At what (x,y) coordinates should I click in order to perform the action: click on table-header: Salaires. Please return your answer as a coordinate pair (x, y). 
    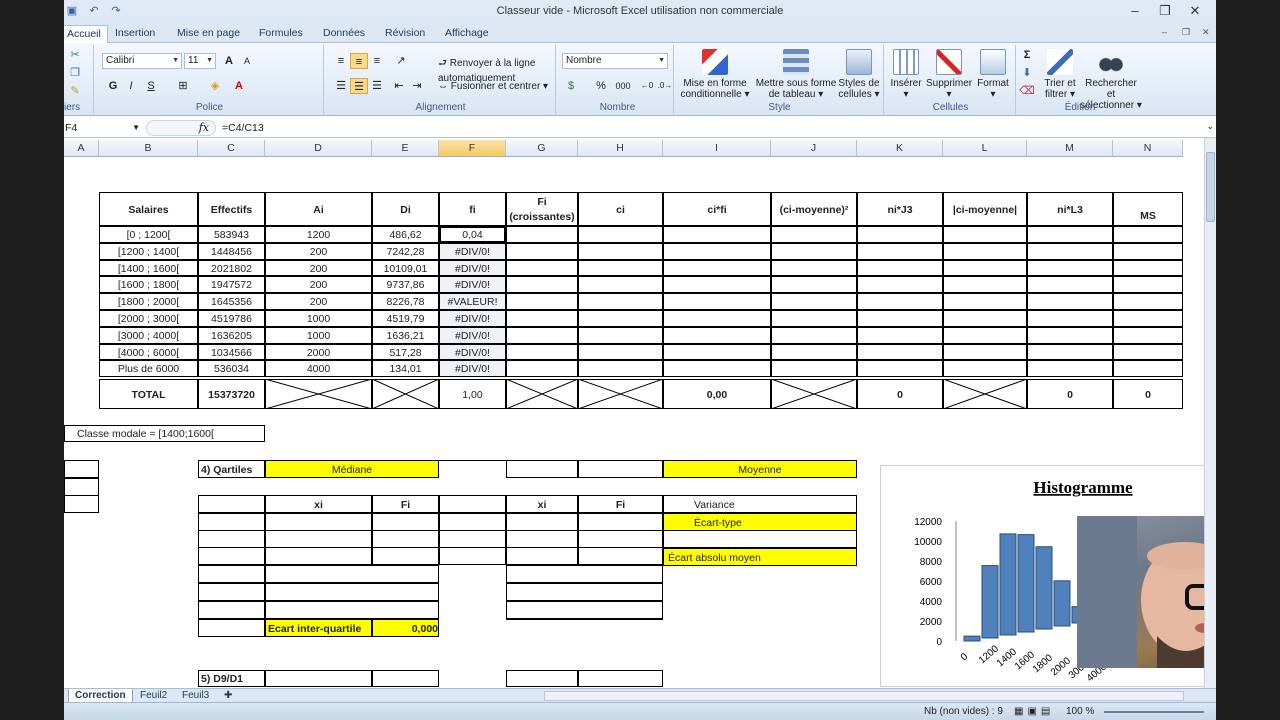
    Looking at the image, I should click on (148, 209).